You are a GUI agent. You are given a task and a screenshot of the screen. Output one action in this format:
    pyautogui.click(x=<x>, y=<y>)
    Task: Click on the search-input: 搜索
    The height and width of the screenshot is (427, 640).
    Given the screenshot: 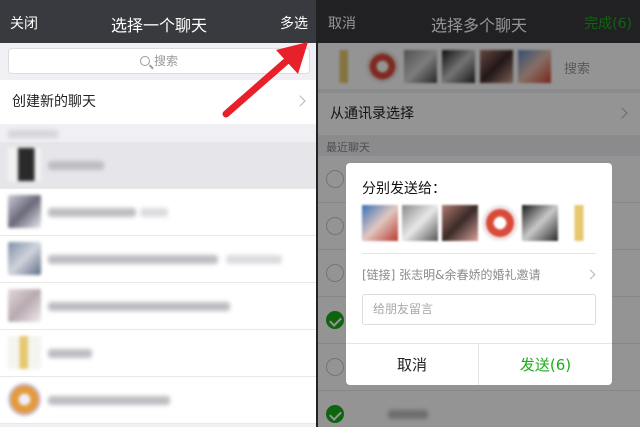 What is the action you would take?
    pyautogui.click(x=159, y=61)
    